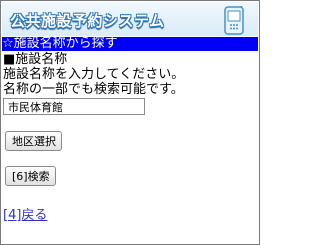 This screenshot has width=320, height=245. What do you see at coordinates (87, 21) in the screenshot?
I see `app-title: 公共施設予約システム` at bounding box center [87, 21].